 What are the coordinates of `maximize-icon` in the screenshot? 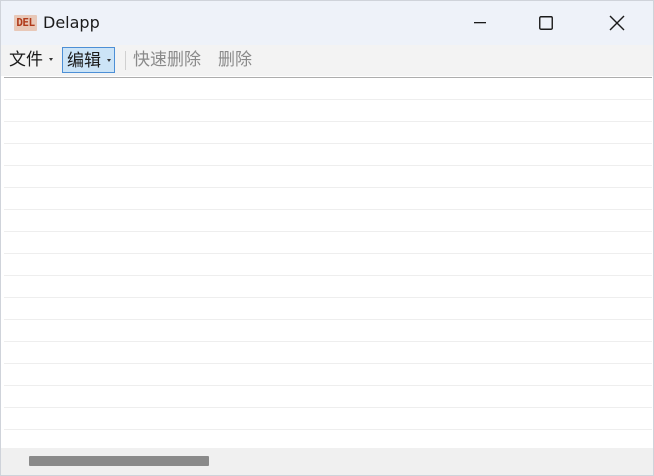 It's located at (546, 23).